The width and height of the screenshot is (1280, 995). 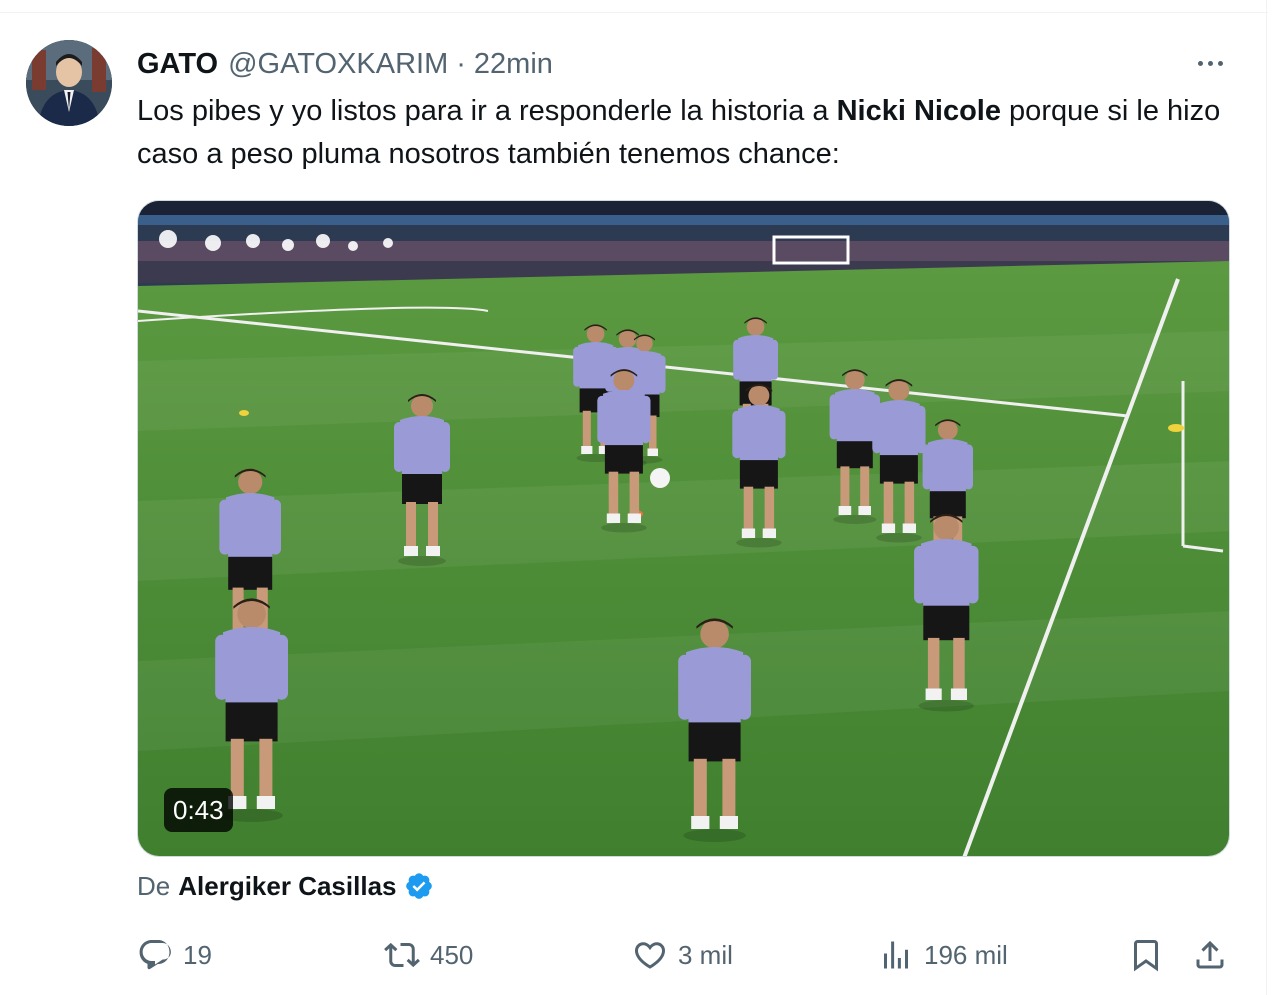 I want to click on video-source: De Alergiker Casillas, so click(x=285, y=886).